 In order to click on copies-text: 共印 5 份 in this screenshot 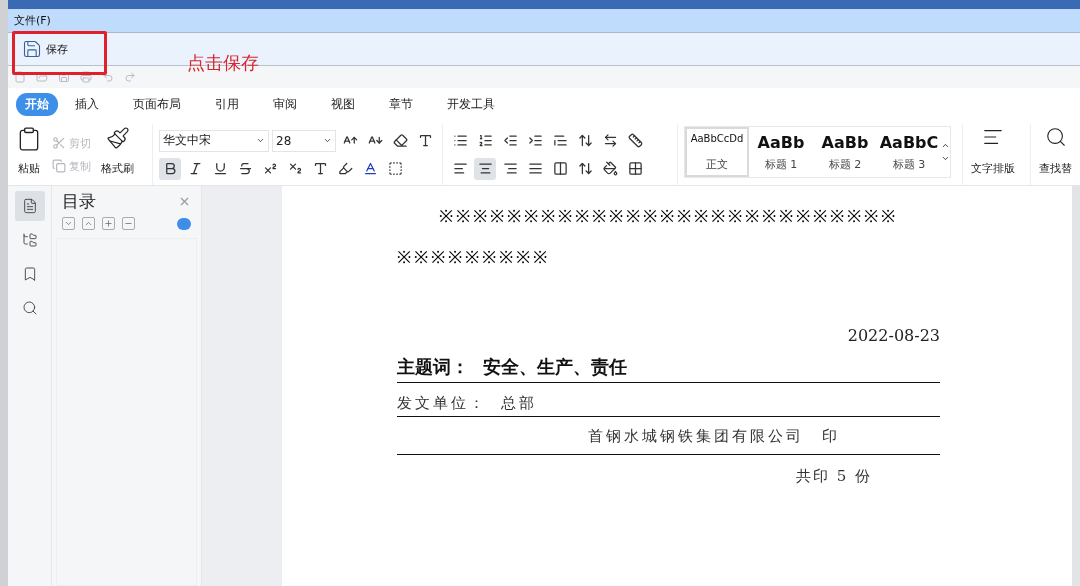, I will do `click(833, 476)`.